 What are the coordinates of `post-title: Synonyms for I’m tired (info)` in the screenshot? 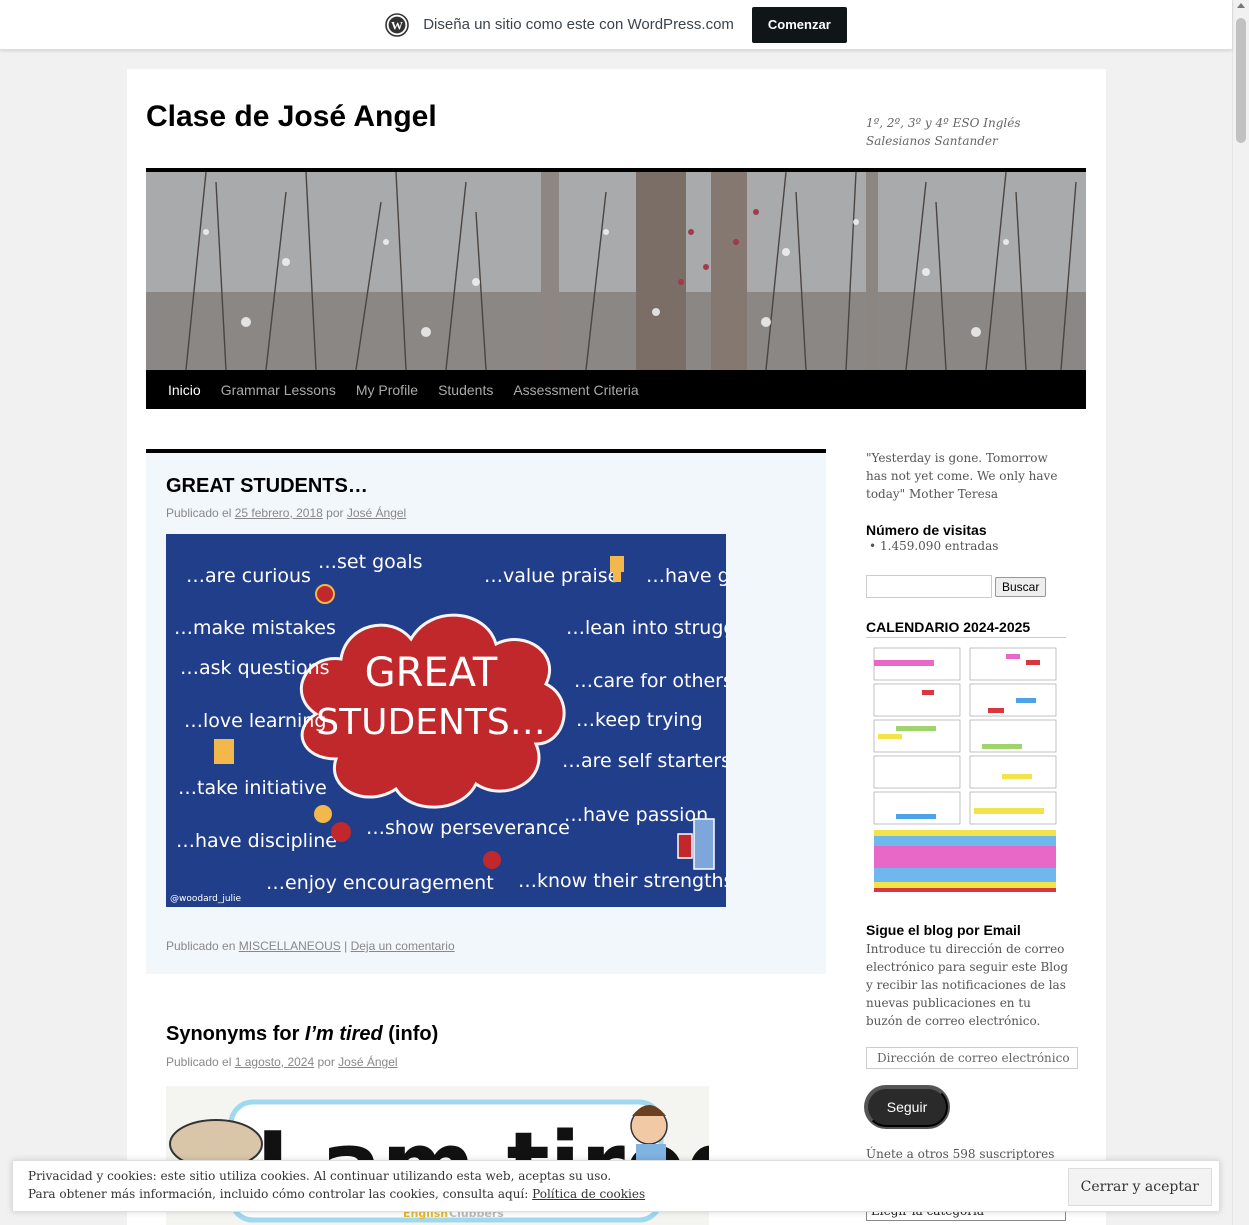 It's located at (302, 1034).